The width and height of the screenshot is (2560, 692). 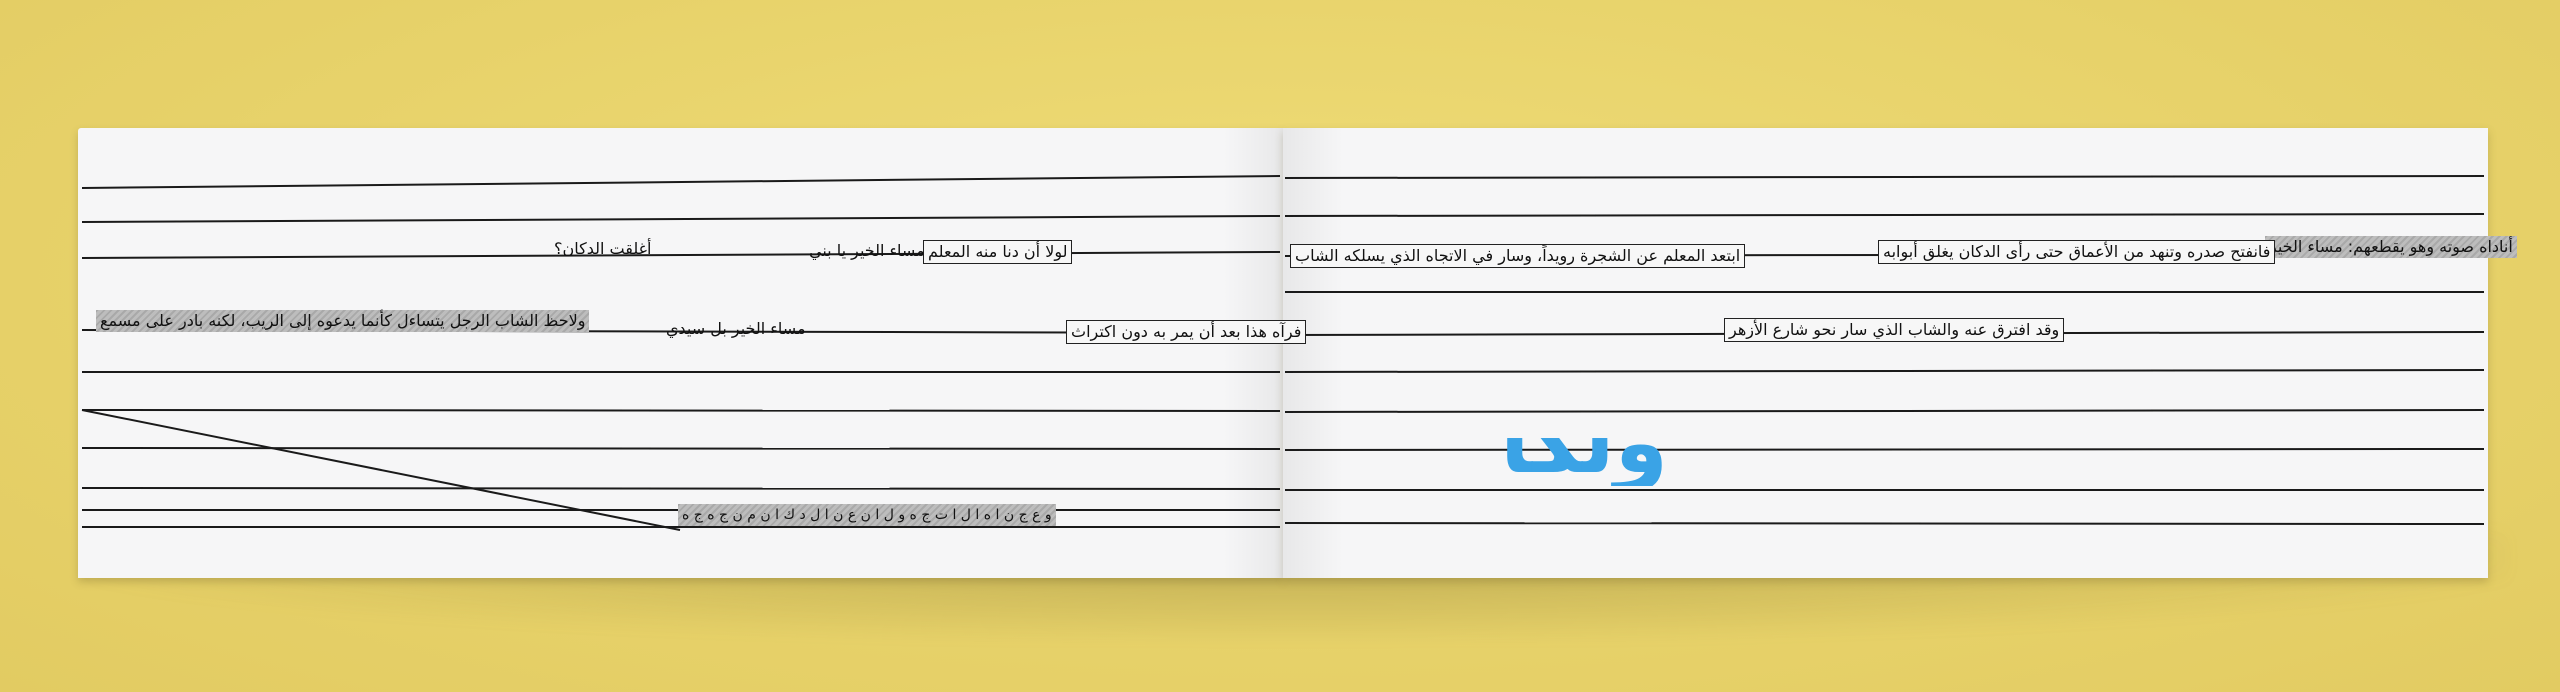 What do you see at coordinates (867, 250) in the screenshot?
I see `phrase-plain: مساء الخير يا بني` at bounding box center [867, 250].